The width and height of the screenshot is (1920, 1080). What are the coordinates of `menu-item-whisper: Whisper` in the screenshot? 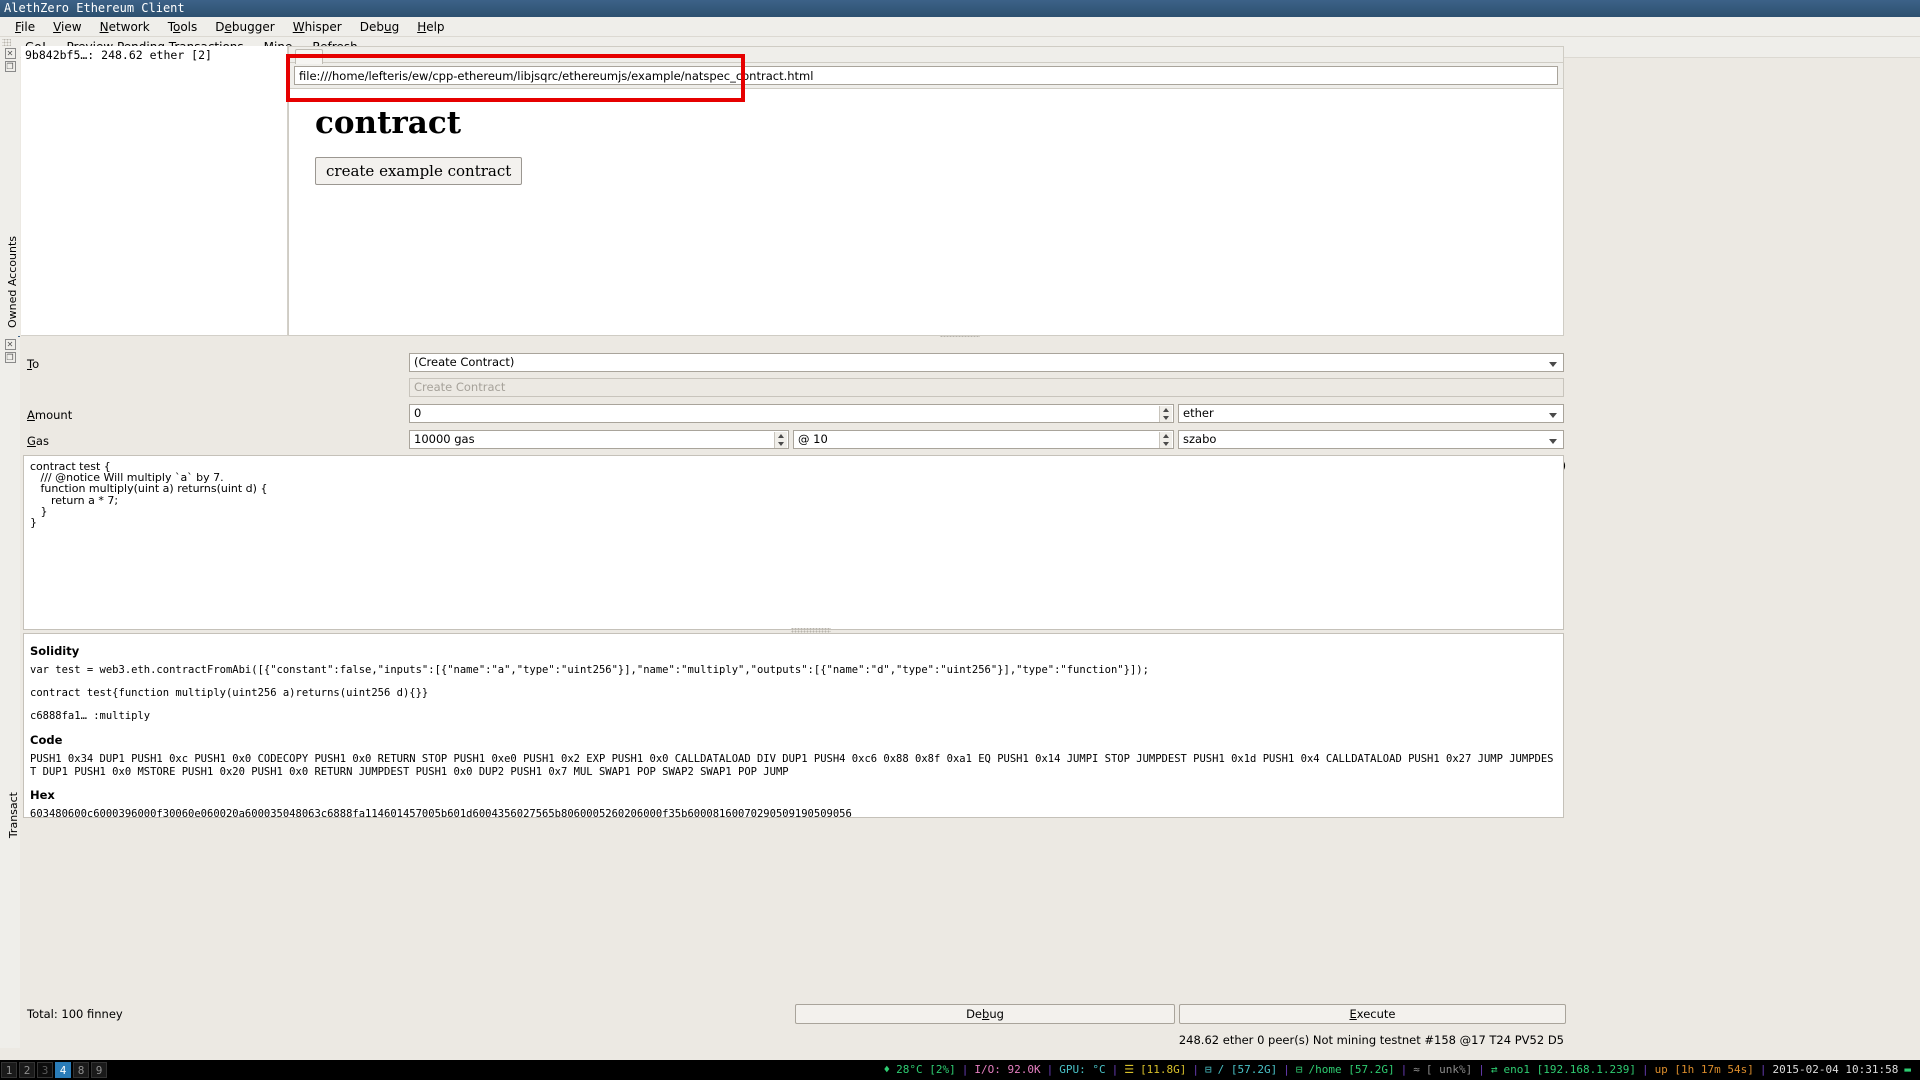 It's located at (317, 27).